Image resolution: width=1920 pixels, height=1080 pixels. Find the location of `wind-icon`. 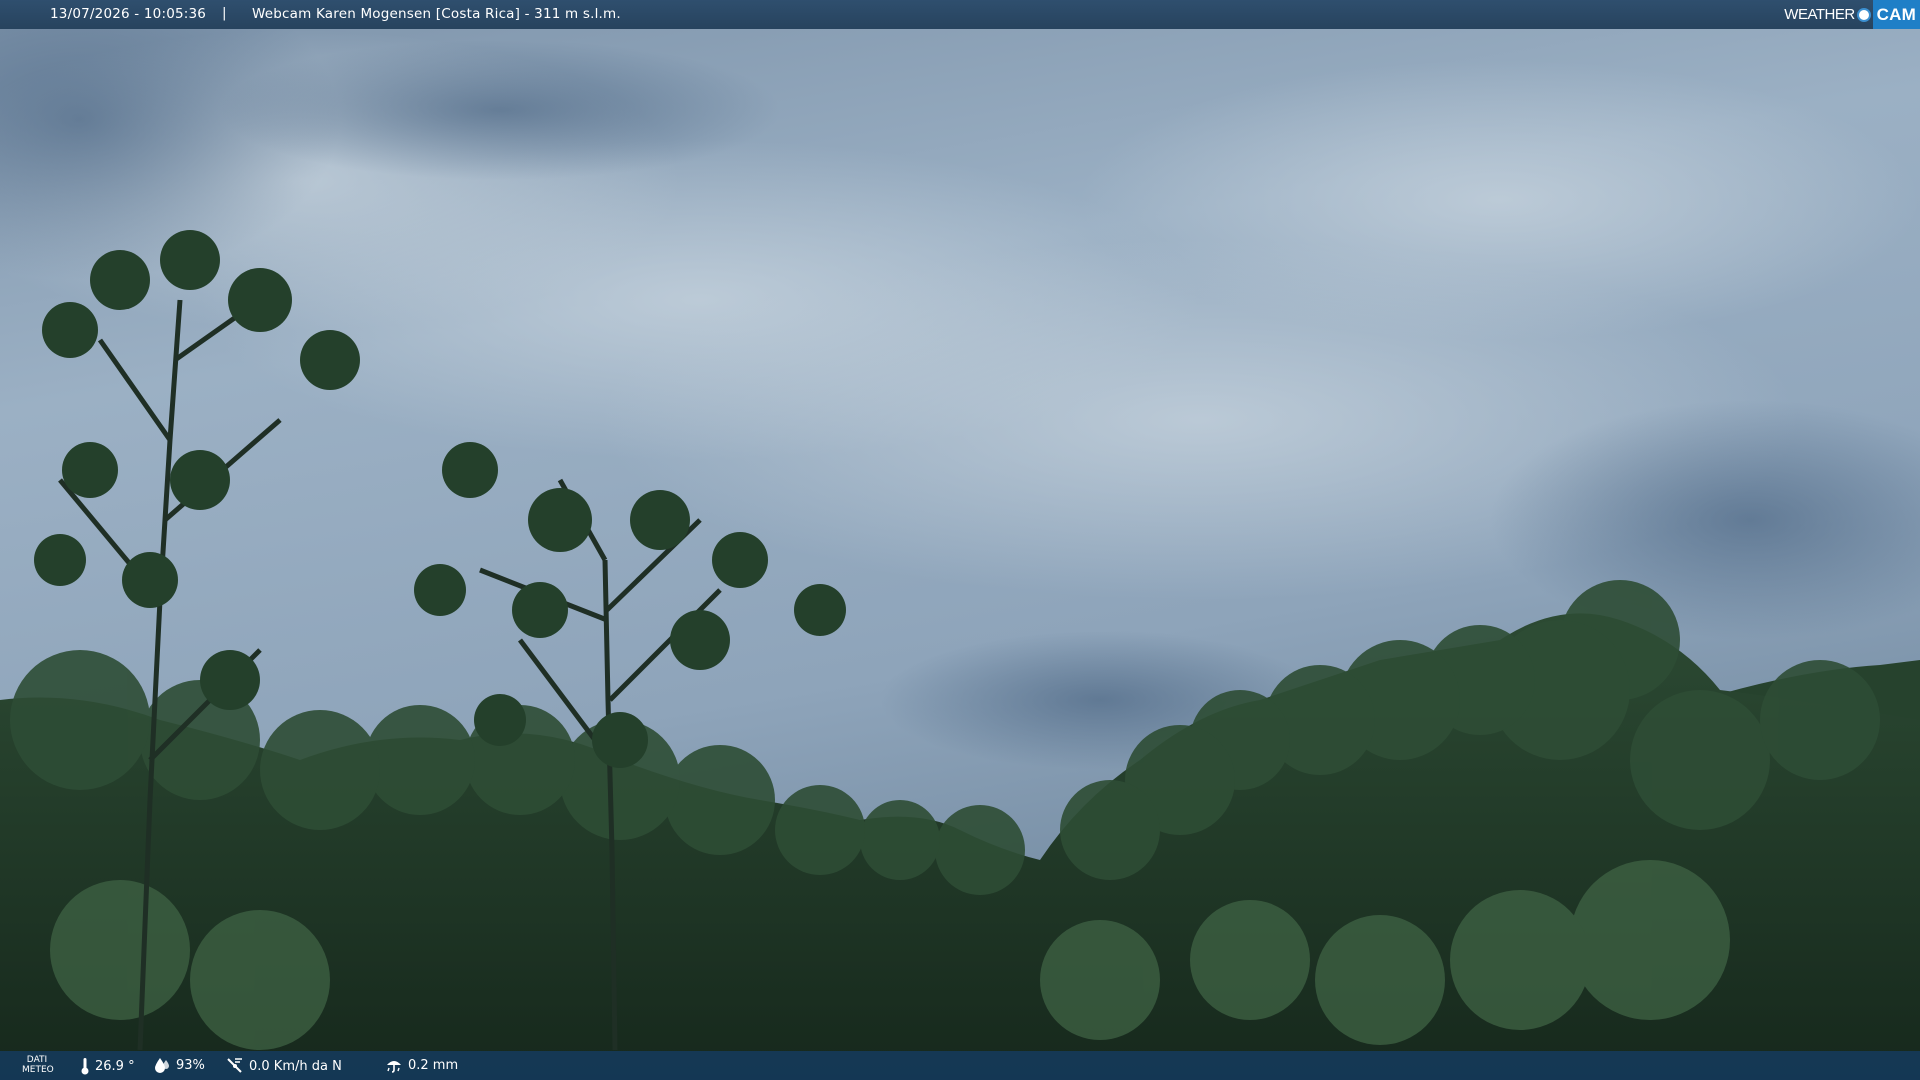

wind-icon is located at coordinates (234, 1065).